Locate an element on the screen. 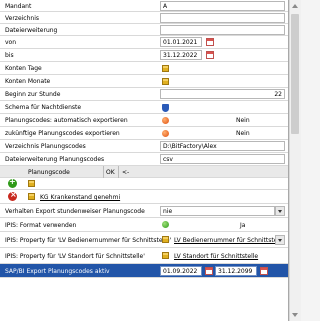 This screenshot has height=321, width=320. beginn-stunde-input: 22 is located at coordinates (222, 94).